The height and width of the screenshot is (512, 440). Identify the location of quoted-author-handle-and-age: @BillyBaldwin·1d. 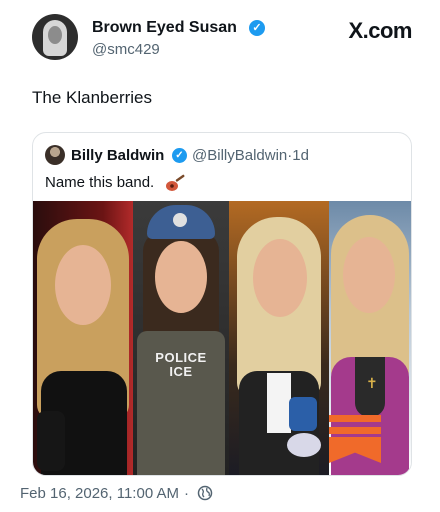
(250, 155).